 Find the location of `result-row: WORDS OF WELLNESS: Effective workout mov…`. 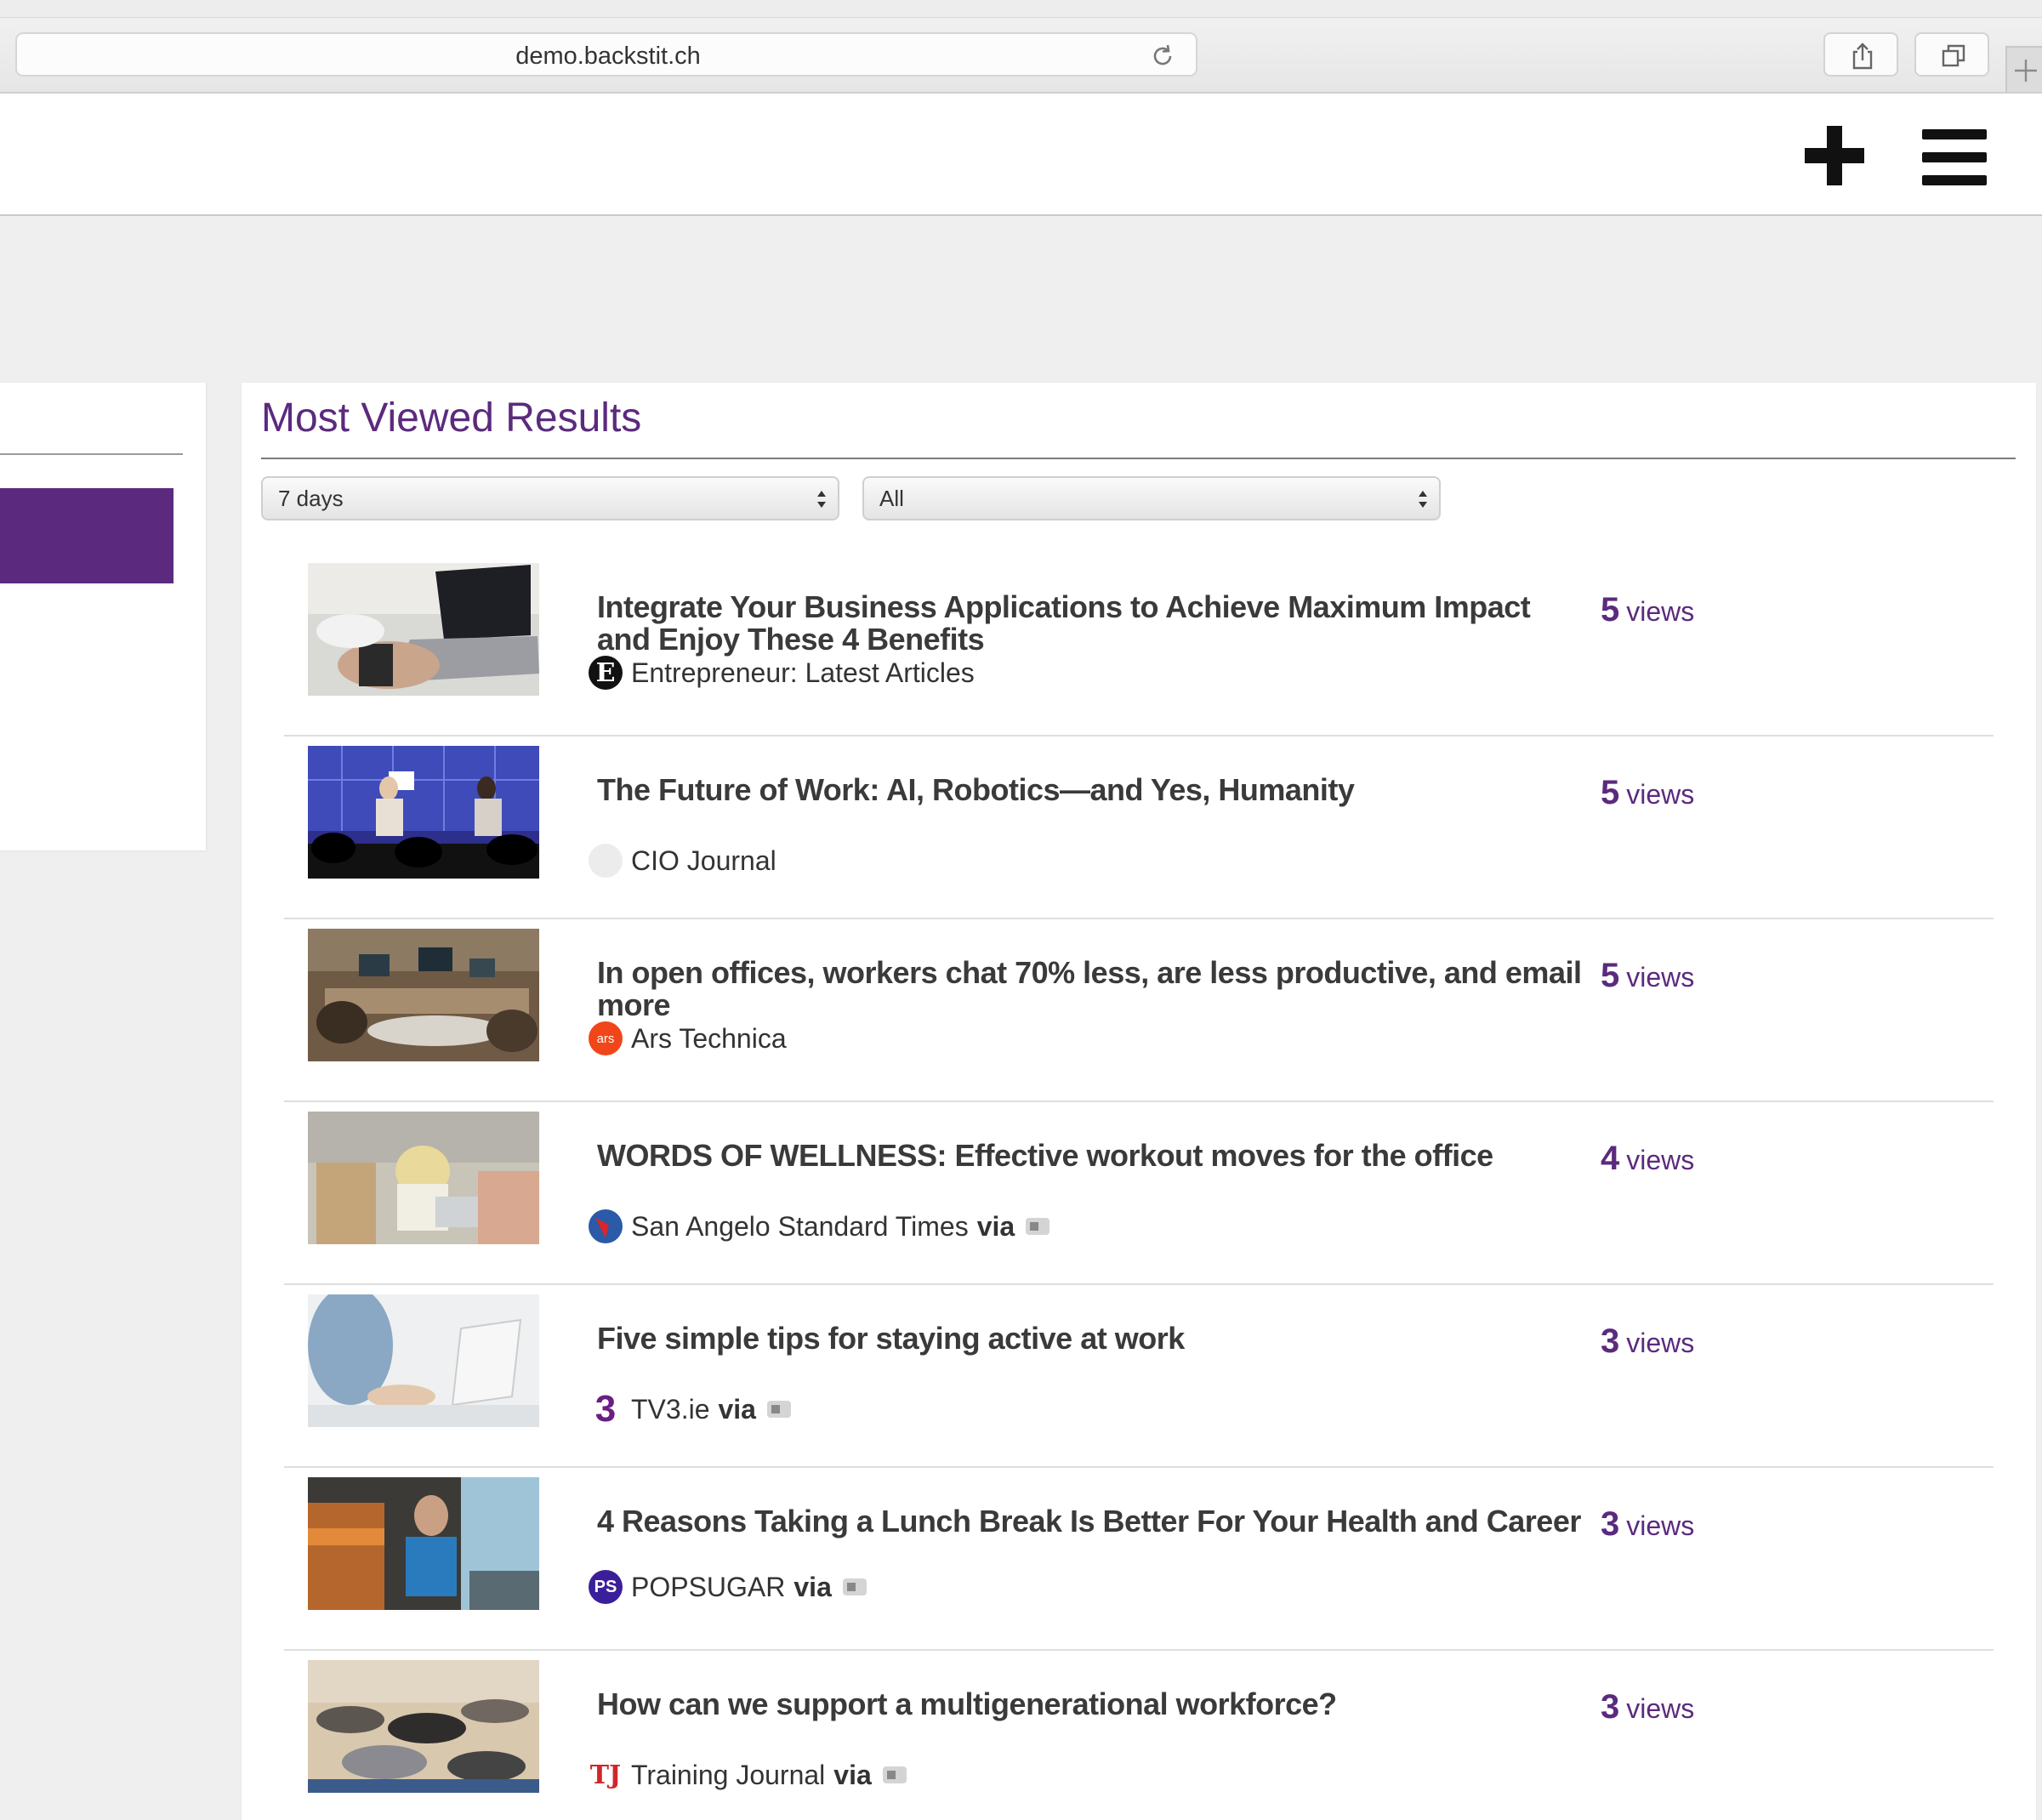

result-row: WORDS OF WELLNESS: Effective workout mov… is located at coordinates (1139, 1193).